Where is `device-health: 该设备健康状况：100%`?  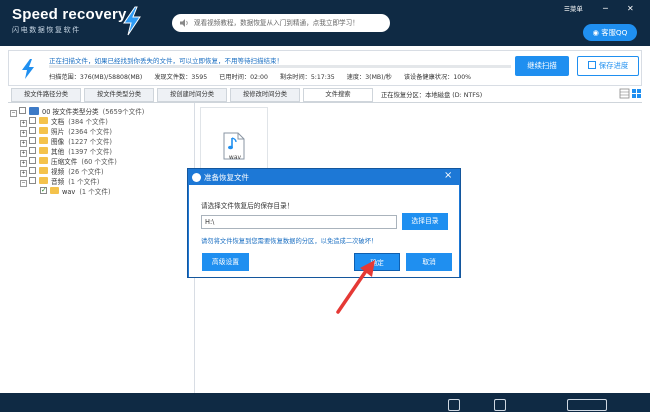 device-health: 该设备健康状况：100% is located at coordinates (437, 77).